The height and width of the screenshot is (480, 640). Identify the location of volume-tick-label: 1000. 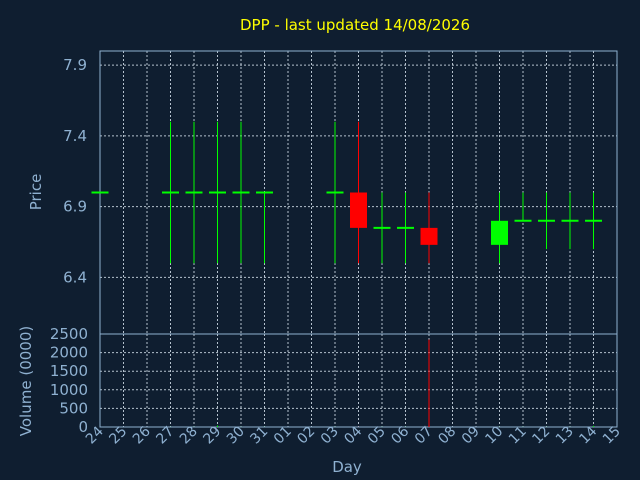
(69, 390).